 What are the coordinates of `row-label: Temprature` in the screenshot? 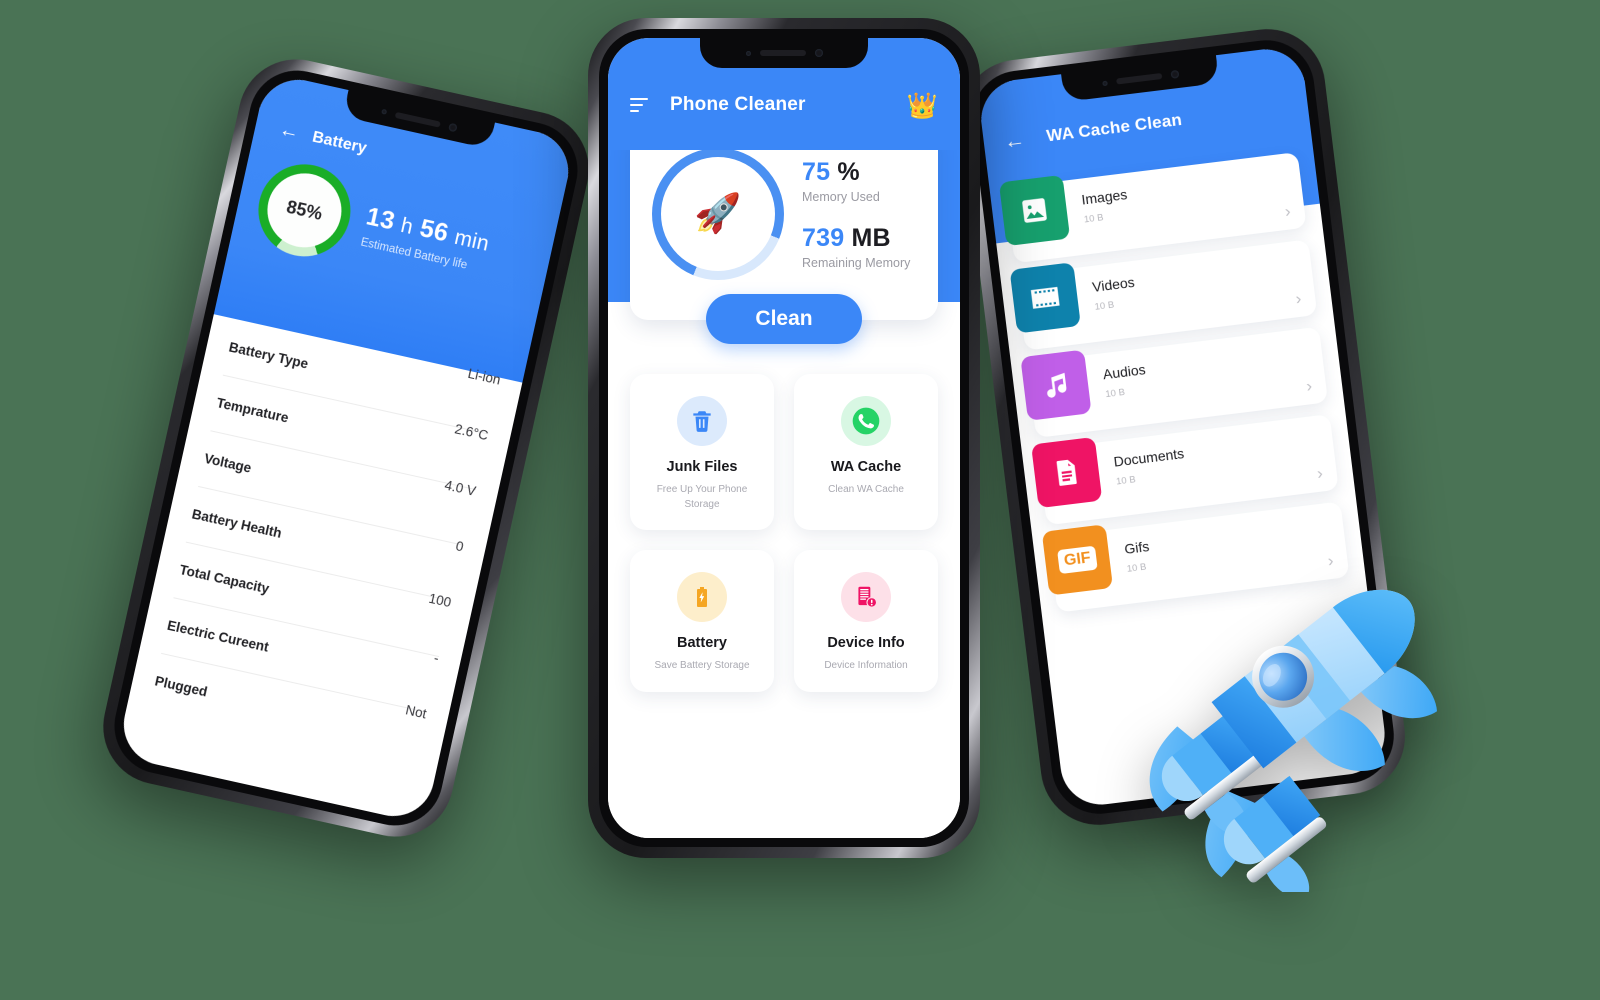 It's located at (252, 410).